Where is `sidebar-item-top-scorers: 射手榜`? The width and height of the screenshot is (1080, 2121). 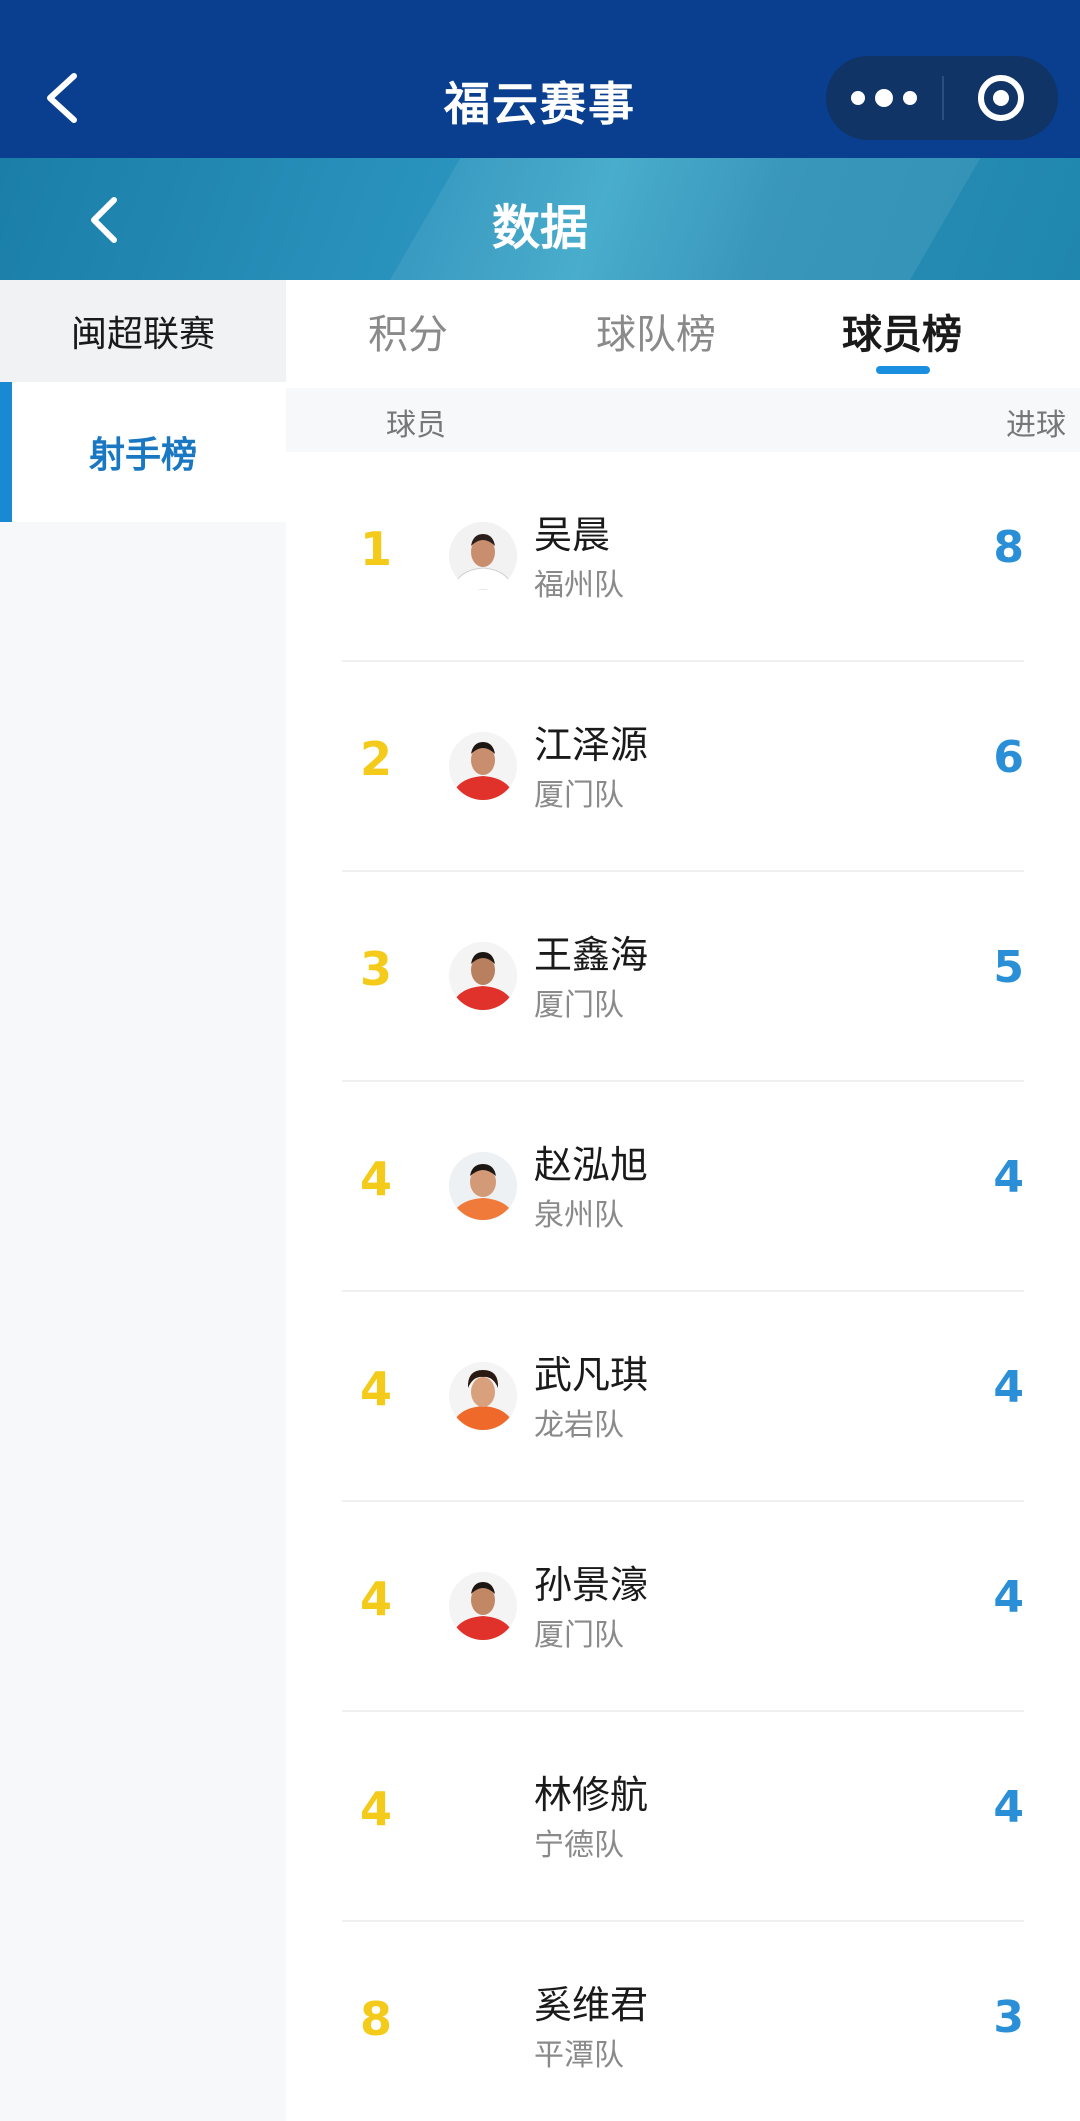 sidebar-item-top-scorers: 射手榜 is located at coordinates (143, 452).